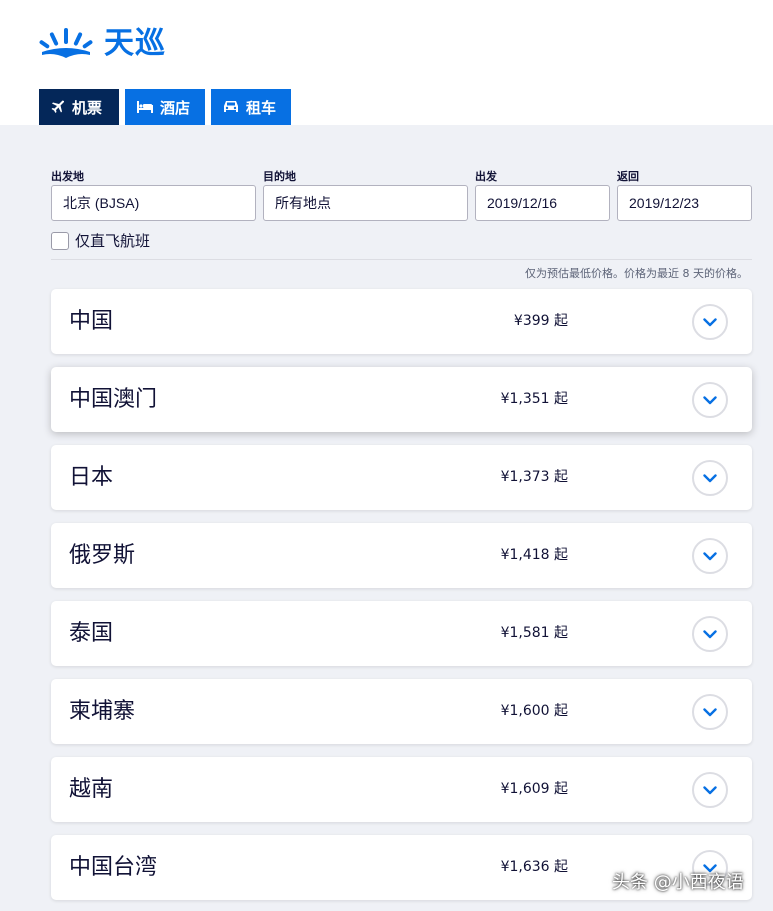  I want to click on return-date-label: 返回, so click(628, 176).